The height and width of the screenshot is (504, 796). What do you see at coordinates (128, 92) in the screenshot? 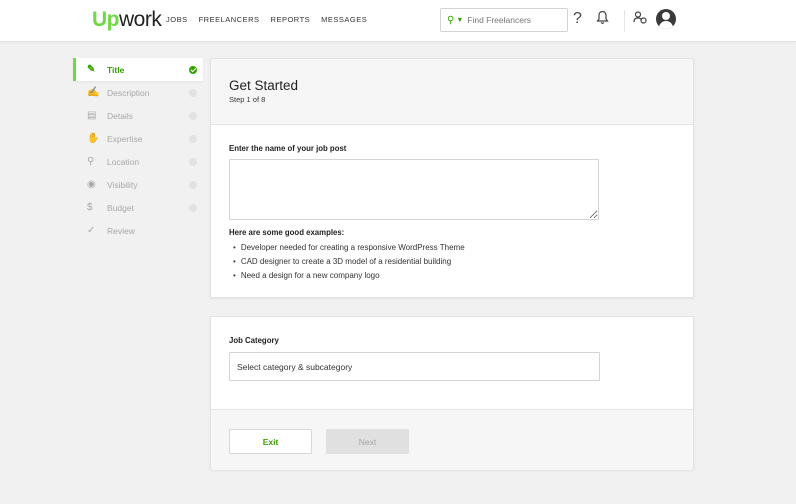
I see `step-label: Description` at bounding box center [128, 92].